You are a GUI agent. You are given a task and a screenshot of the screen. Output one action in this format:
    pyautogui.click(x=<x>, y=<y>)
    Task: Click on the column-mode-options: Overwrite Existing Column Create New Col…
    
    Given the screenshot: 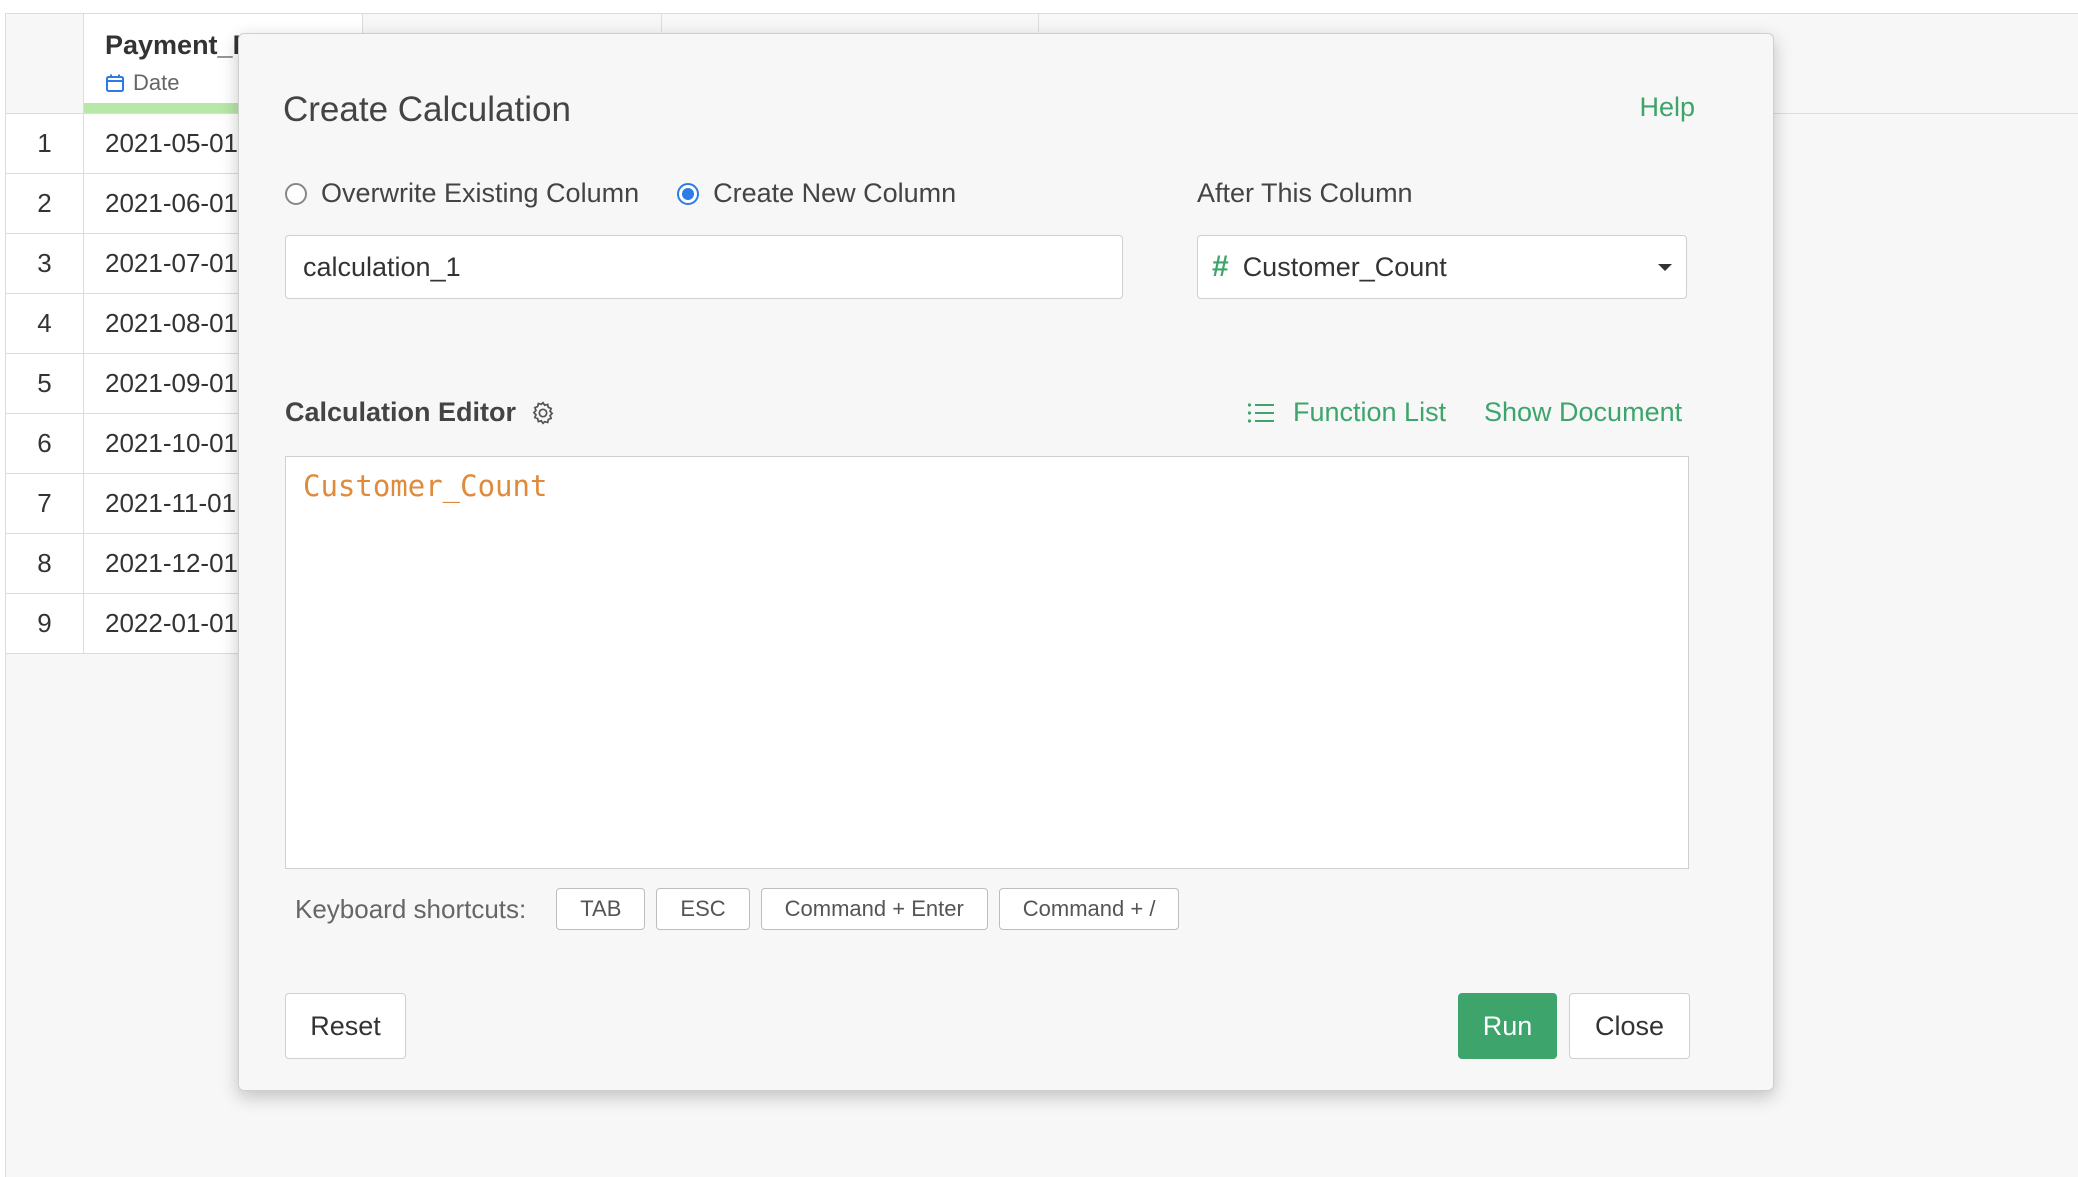 What is the action you would take?
    pyautogui.click(x=620, y=193)
    